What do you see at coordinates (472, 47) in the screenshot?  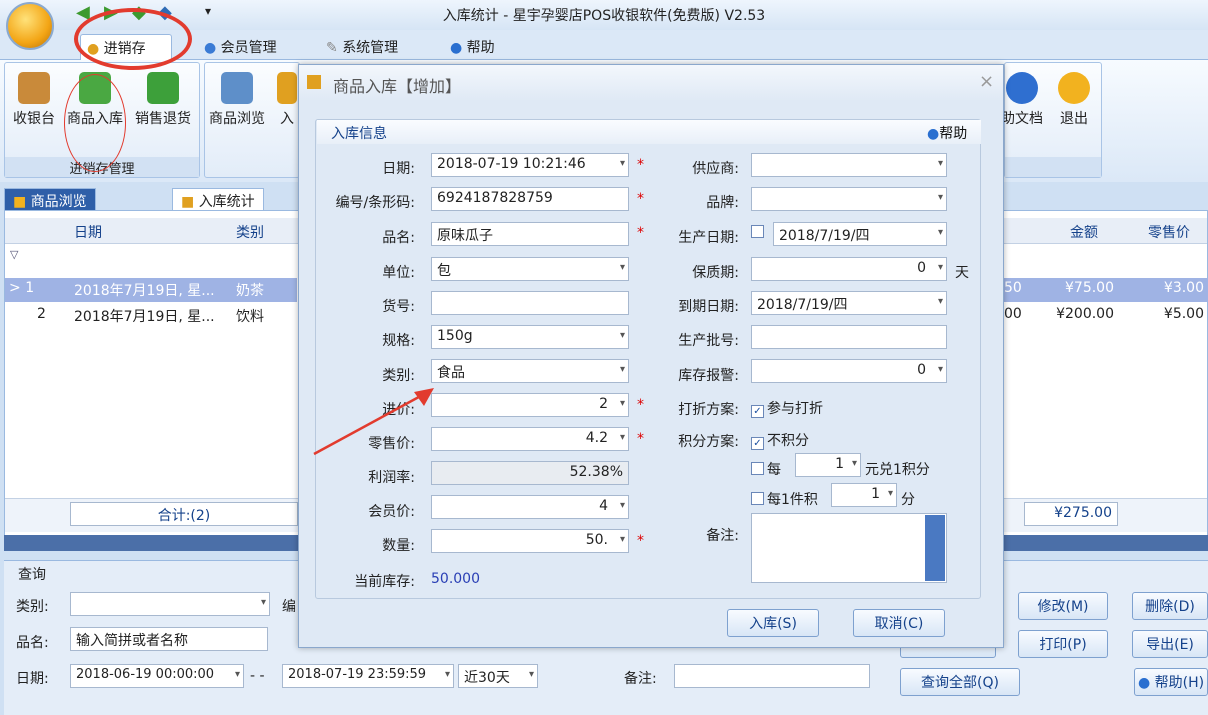 I see `tab-help: ● 帮助` at bounding box center [472, 47].